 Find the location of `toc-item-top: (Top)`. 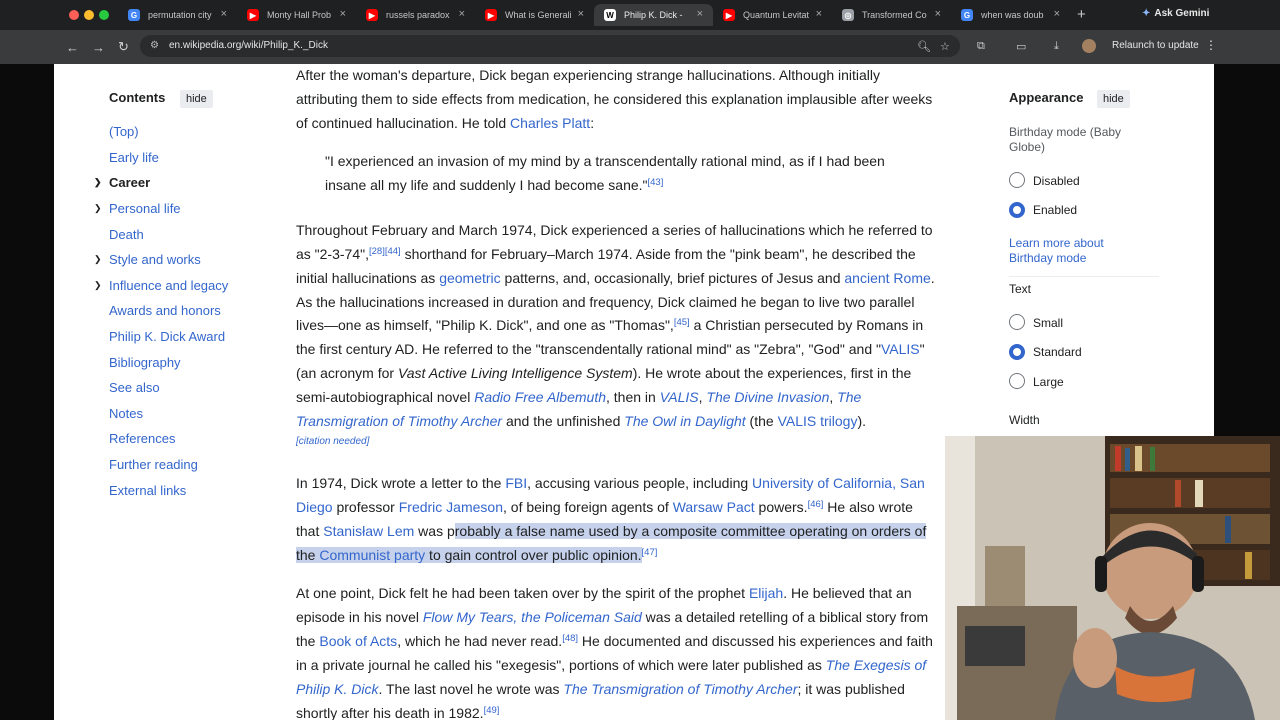

toc-item-top: (Top) is located at coordinates (197, 132).